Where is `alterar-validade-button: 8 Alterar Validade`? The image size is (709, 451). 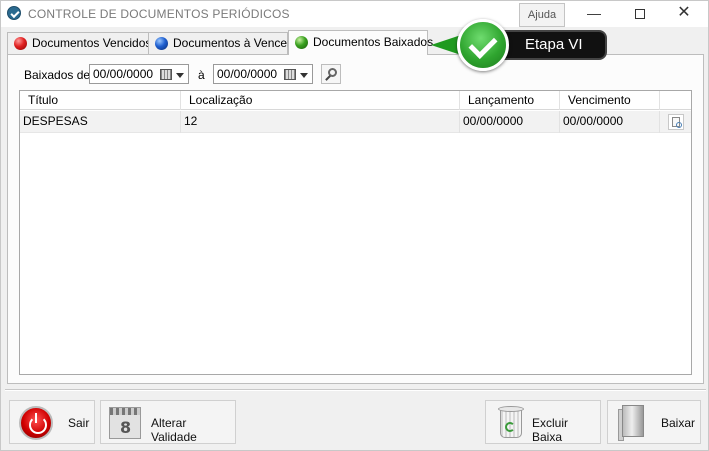 alterar-validade-button: 8 Alterar Validade is located at coordinates (168, 422).